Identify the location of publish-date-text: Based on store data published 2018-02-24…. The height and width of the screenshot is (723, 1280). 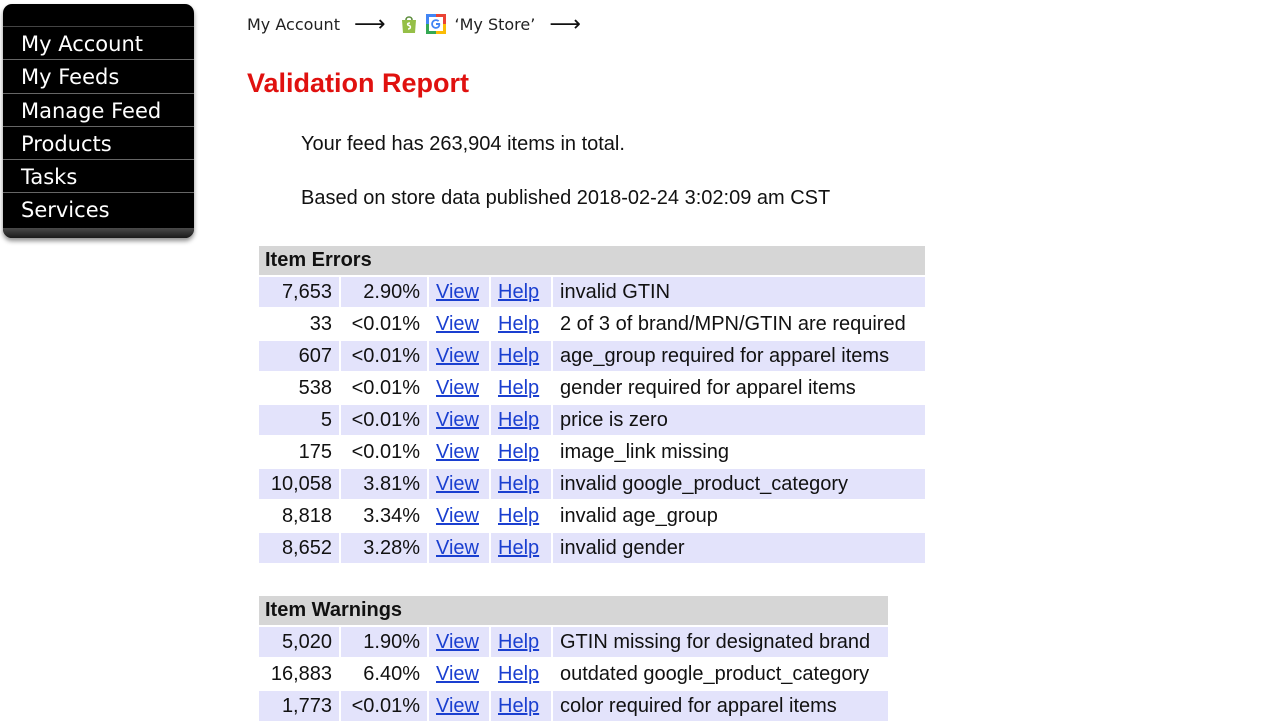
(566, 198).